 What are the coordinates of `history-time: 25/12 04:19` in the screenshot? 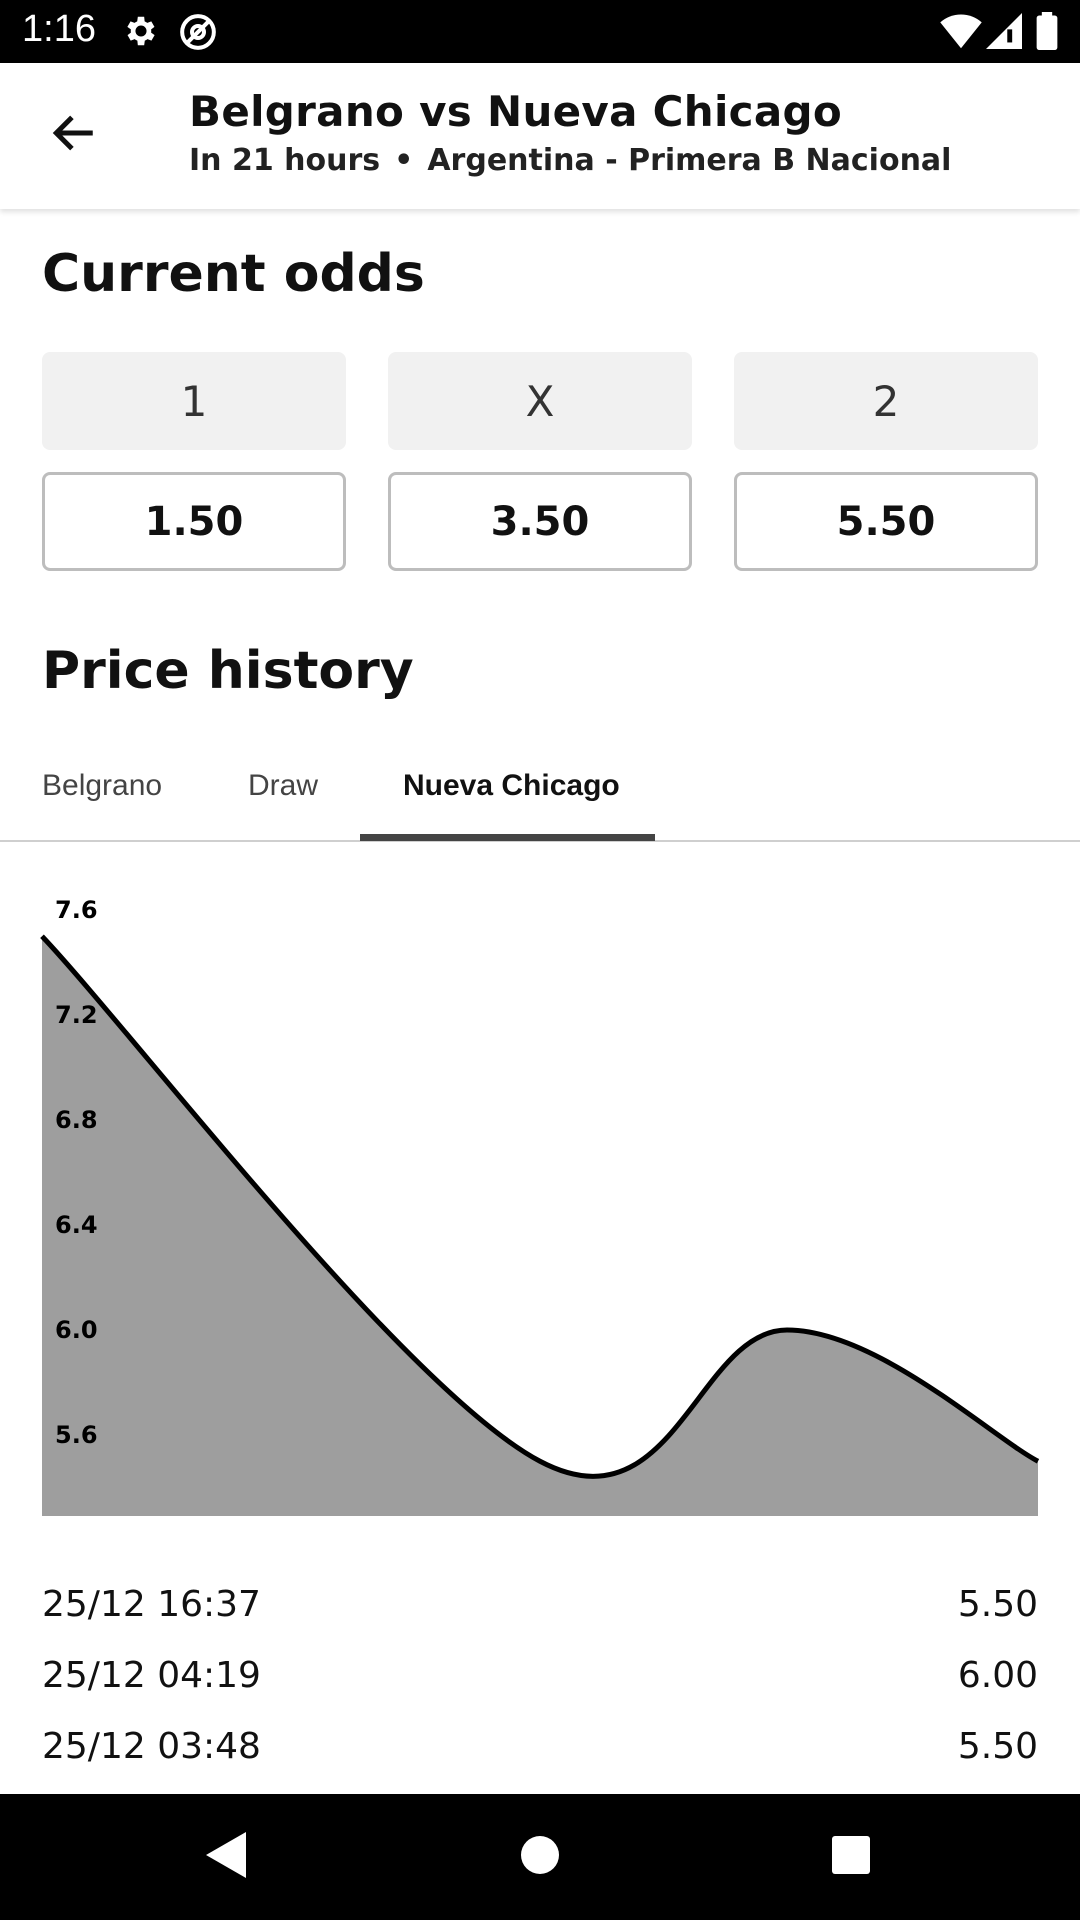 It's located at (151, 1675).